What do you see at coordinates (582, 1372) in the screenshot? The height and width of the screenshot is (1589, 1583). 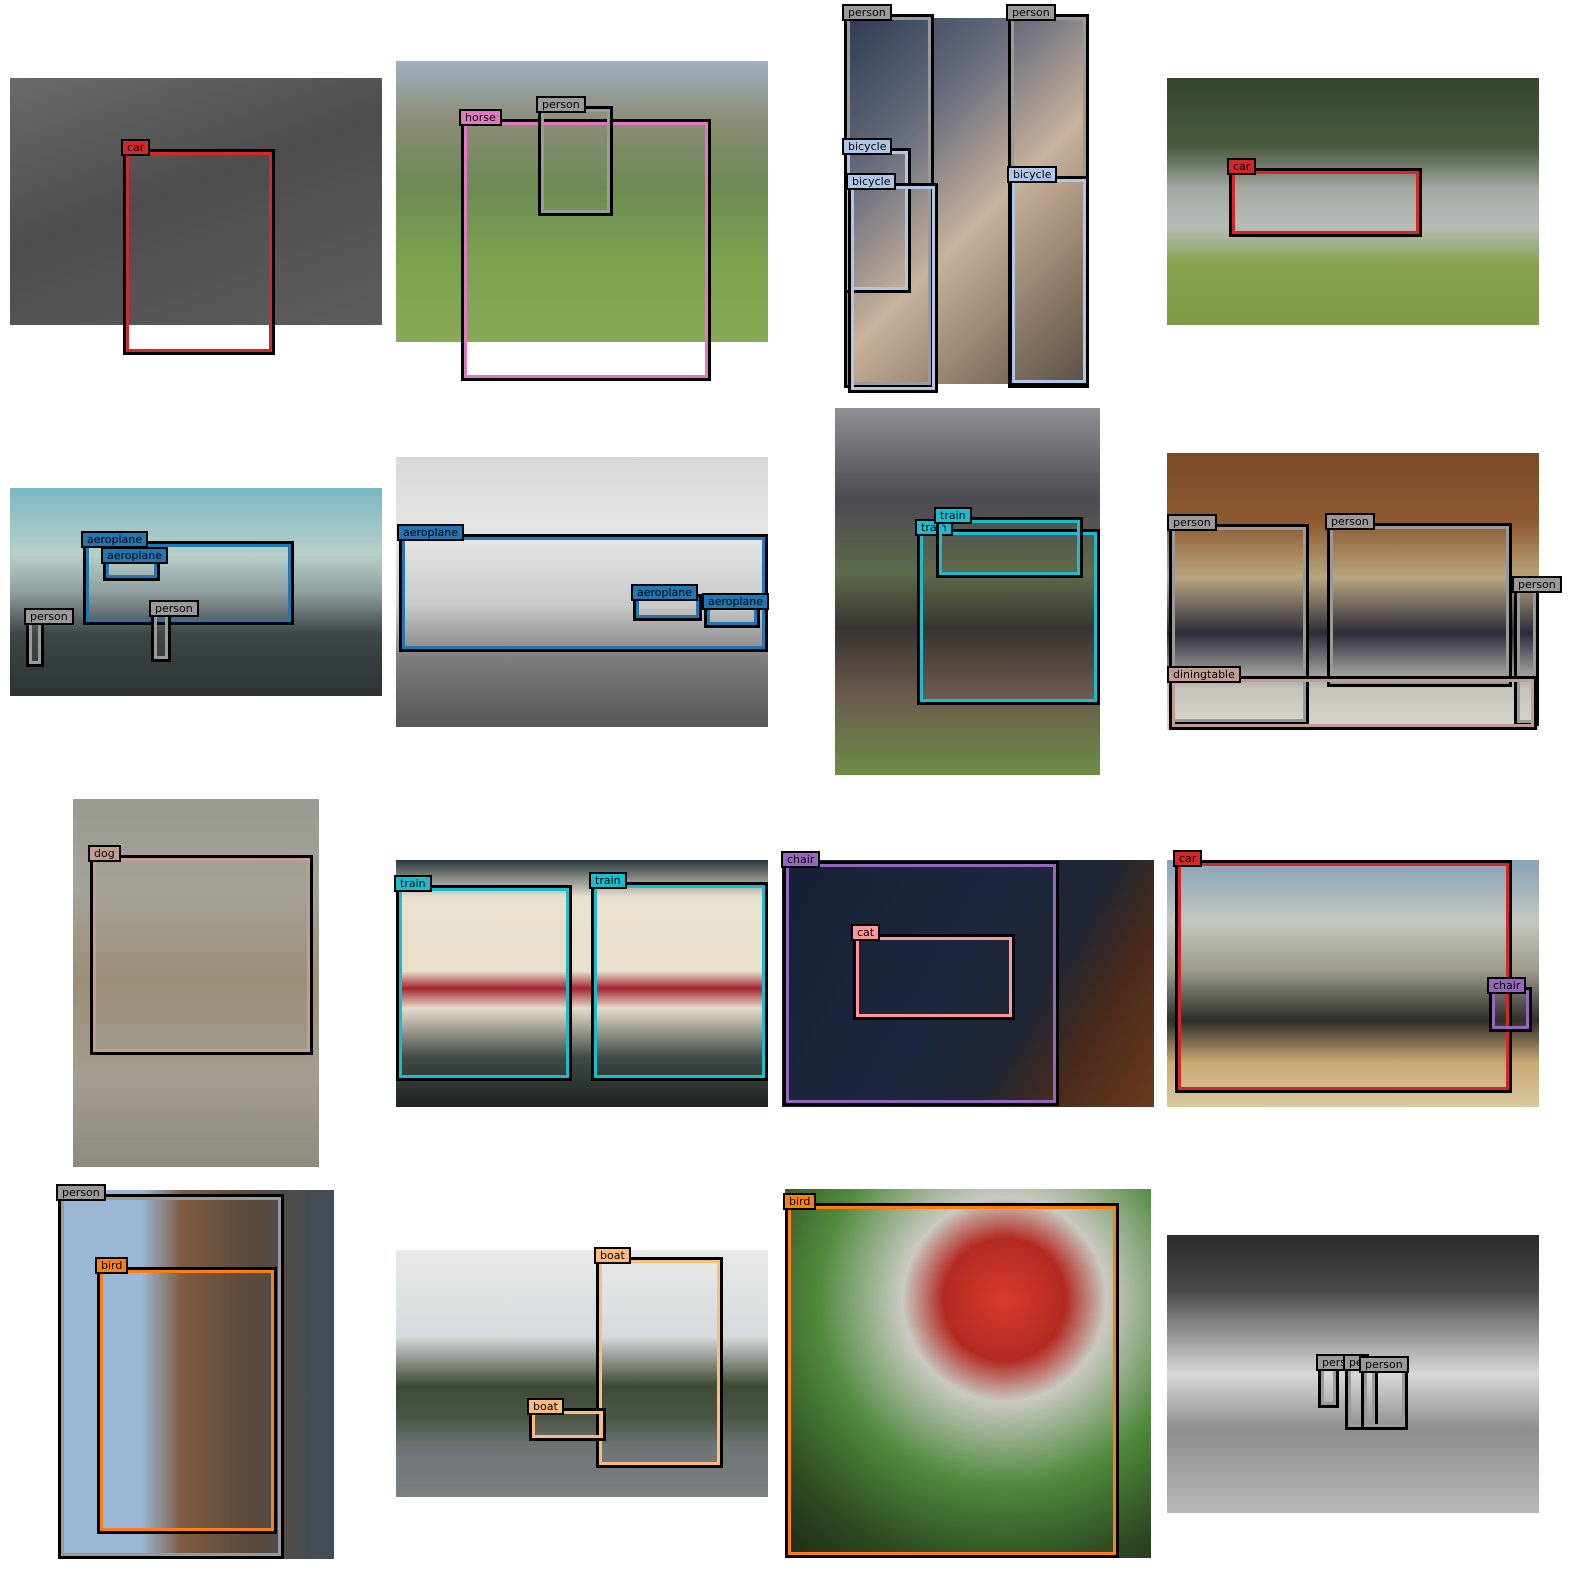 I see `grid-tile: boat boat` at bounding box center [582, 1372].